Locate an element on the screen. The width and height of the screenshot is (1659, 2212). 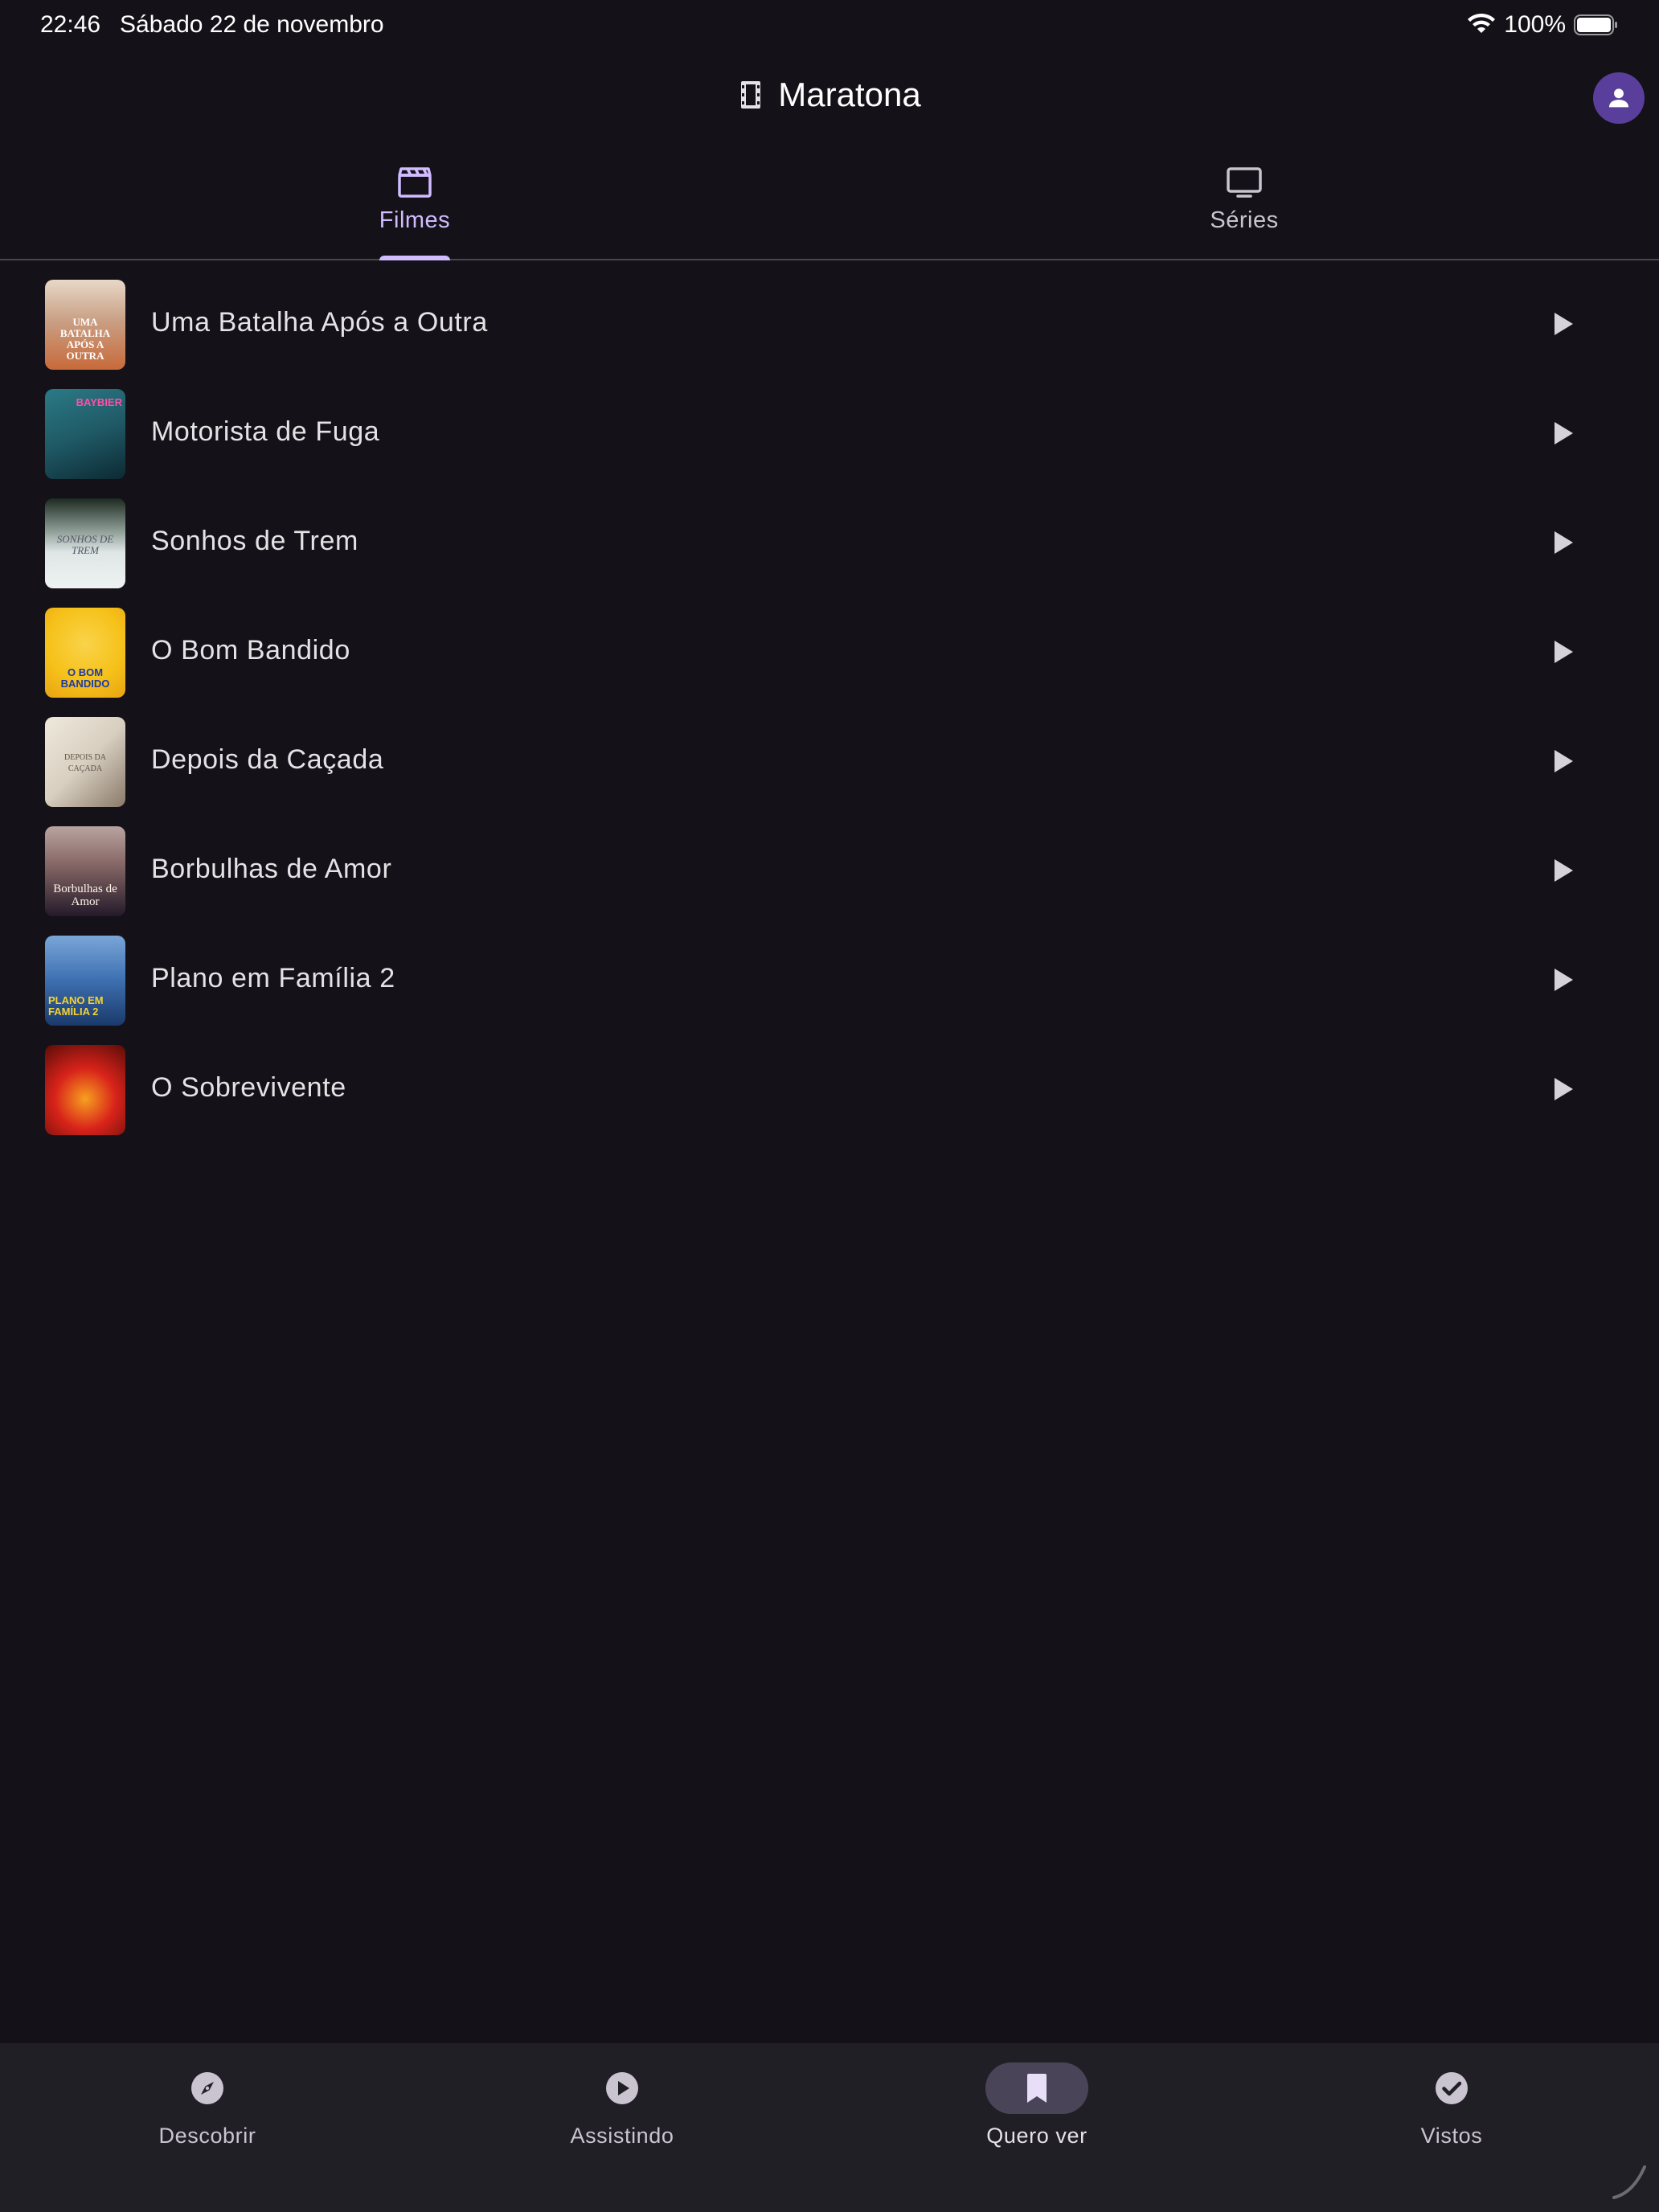
movie-list-item: SONHOS DE TREM Sonhos de Trem is located at coordinates (829, 535).